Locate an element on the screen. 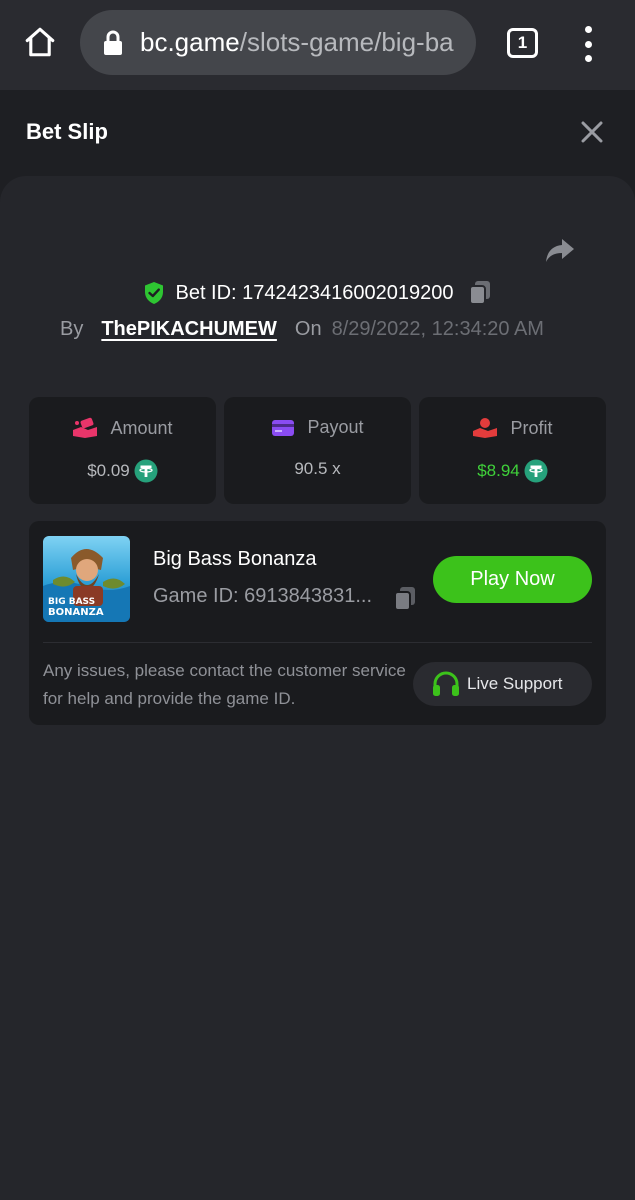 This screenshot has width=635, height=1200. thumb-title-1: BIG BASS is located at coordinates (71, 602).